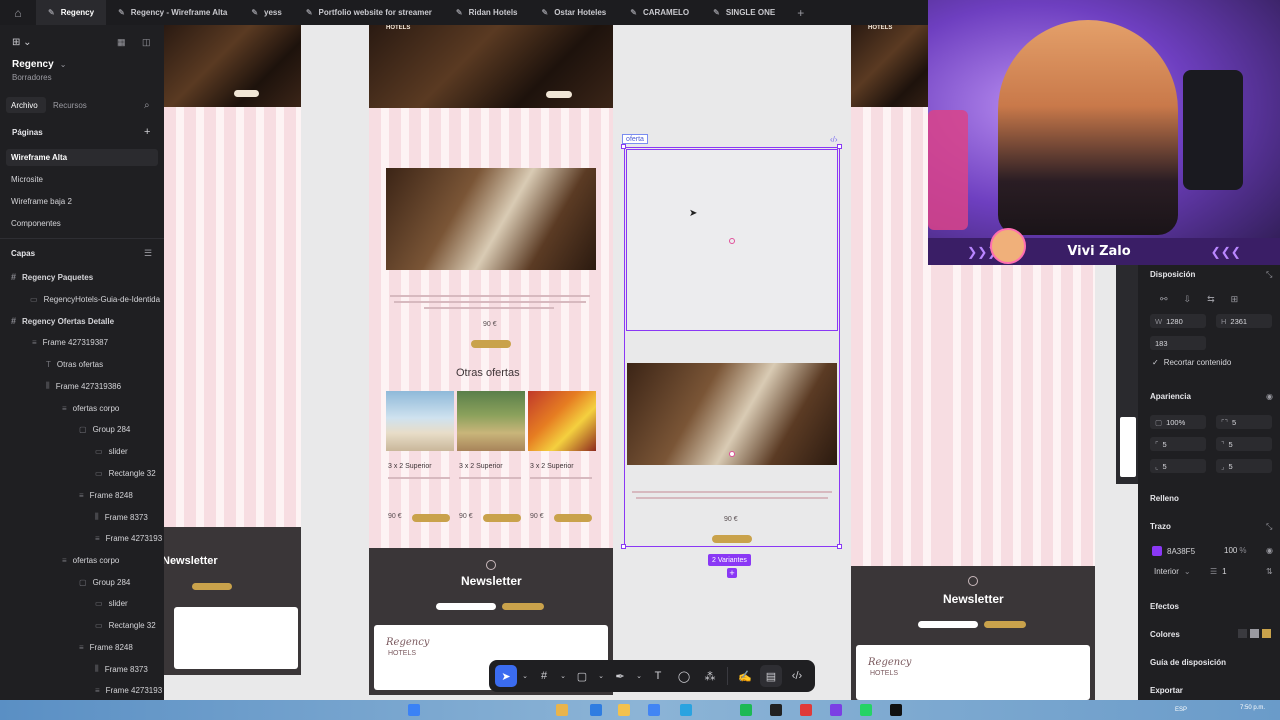 This screenshot has height=720, width=1280. What do you see at coordinates (574, 12) in the screenshot?
I see `tab-ostar: ✎ Ostar Hoteles` at bounding box center [574, 12].